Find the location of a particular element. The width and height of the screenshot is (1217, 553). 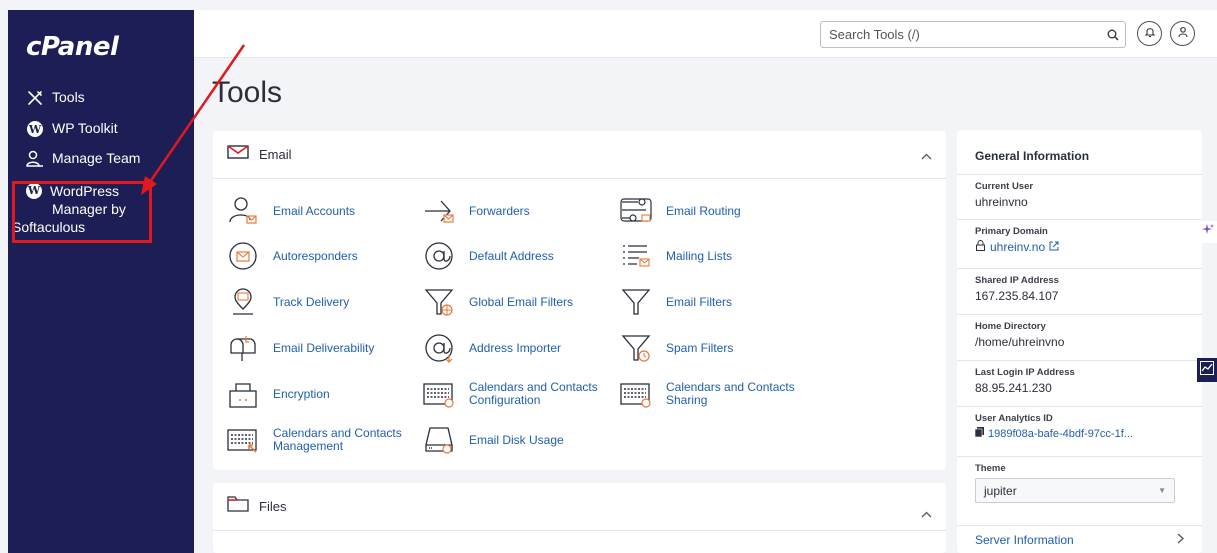

email-accounts-icon is located at coordinates (243, 211).